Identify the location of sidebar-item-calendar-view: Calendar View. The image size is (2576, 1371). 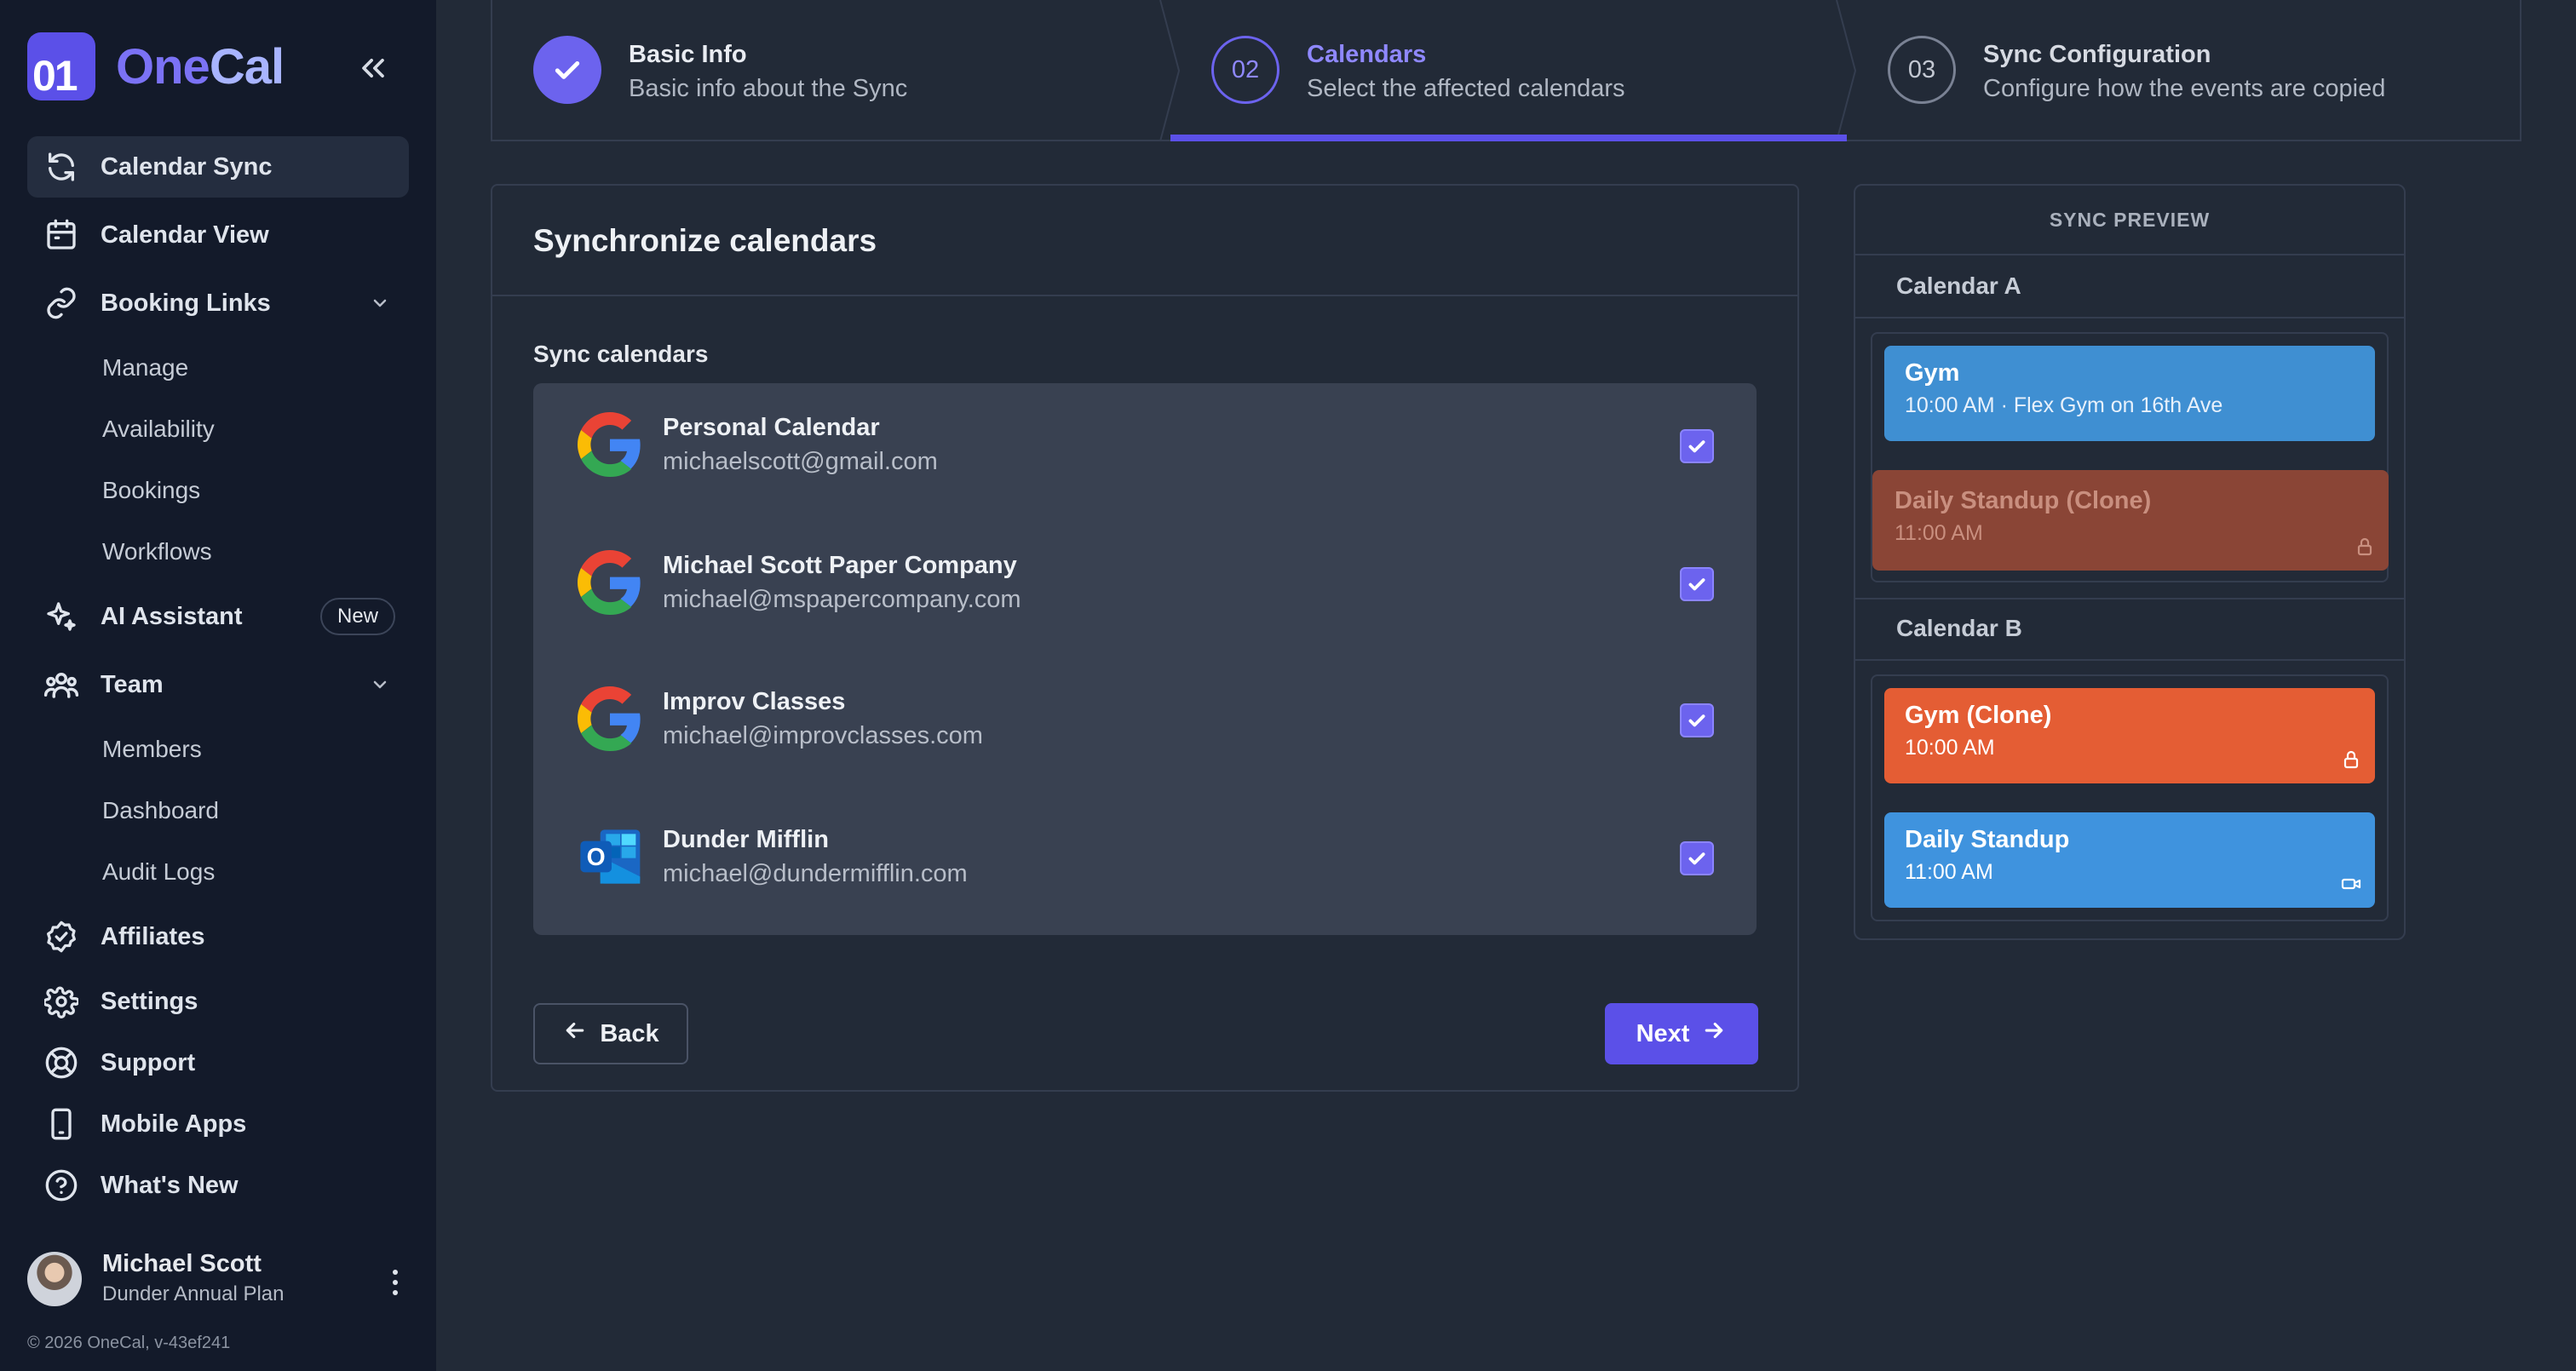
(218, 235).